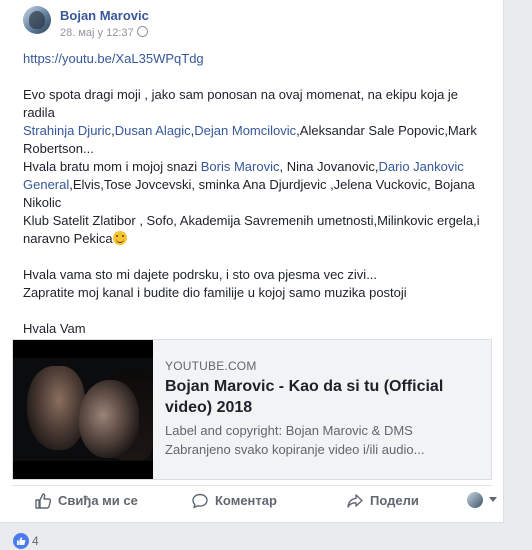  Describe the element at coordinates (37, 20) in the screenshot. I see `author-avatar` at that location.